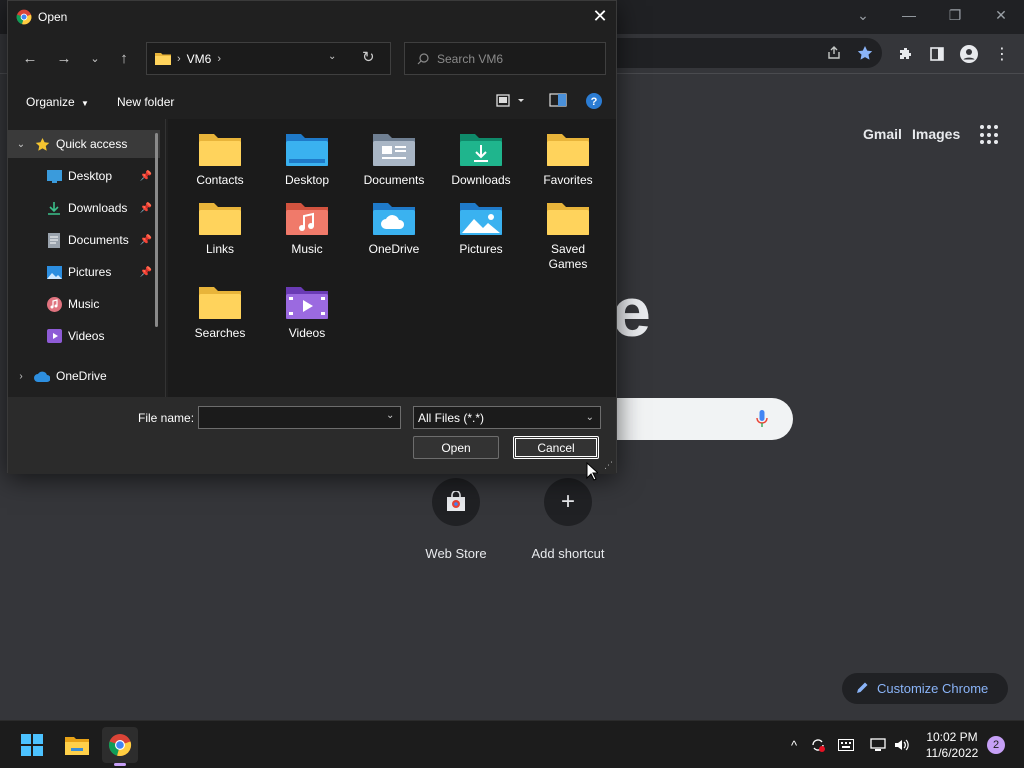  I want to click on nav-label: Quick access, so click(92, 144).